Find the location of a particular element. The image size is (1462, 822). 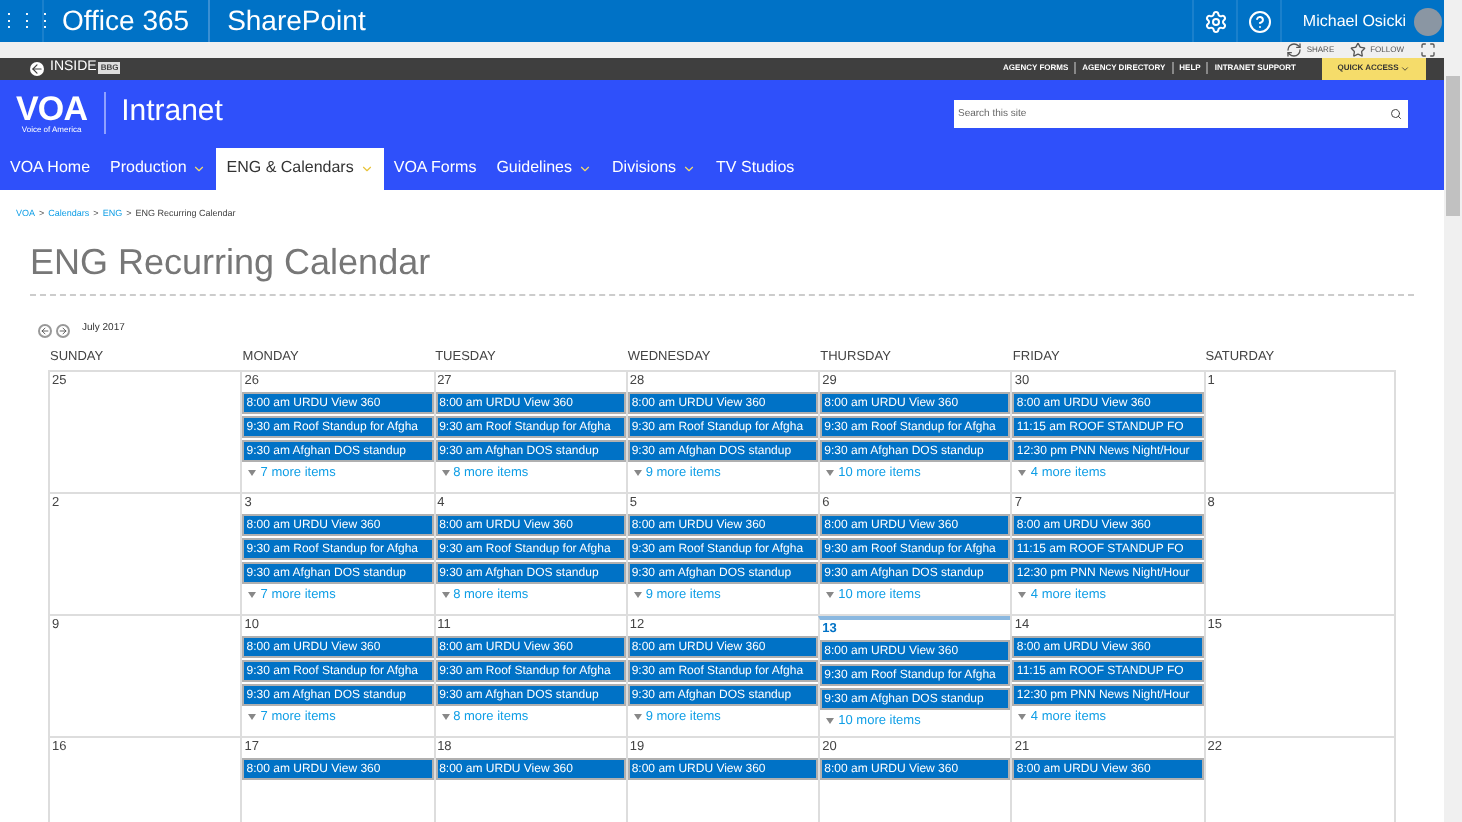

nav-tab: Production is located at coordinates (158, 168).